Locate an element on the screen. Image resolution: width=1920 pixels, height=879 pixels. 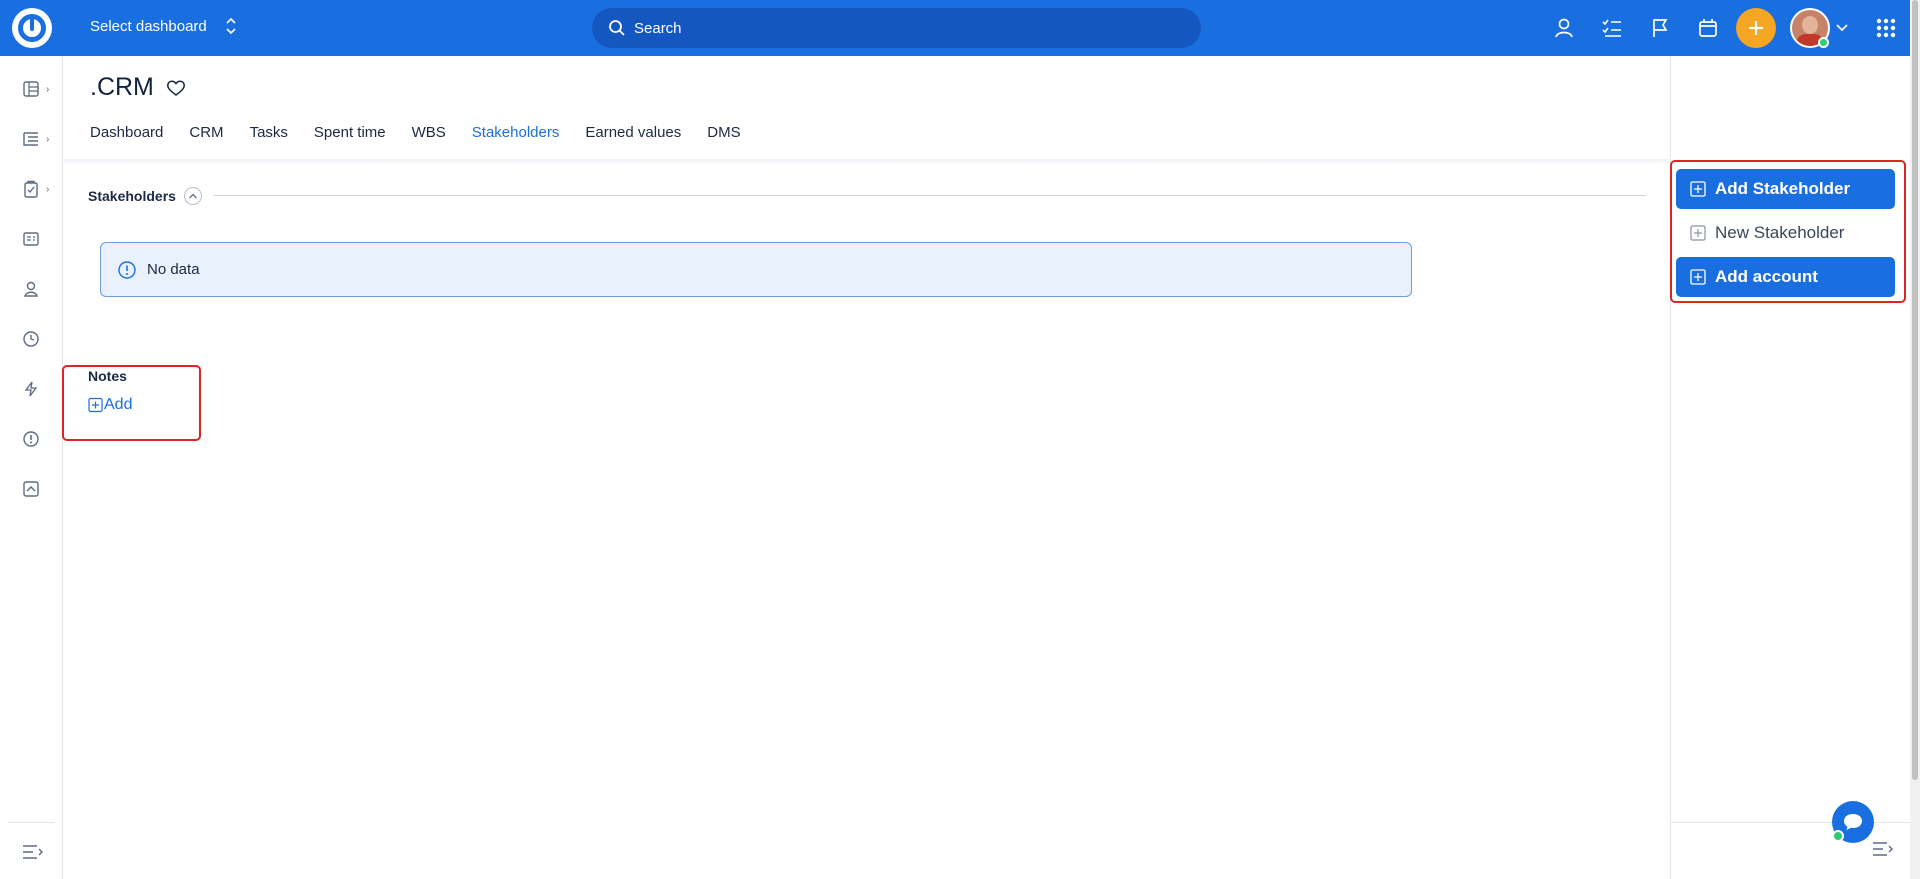
nav-projects: › is located at coordinates (39, 139).